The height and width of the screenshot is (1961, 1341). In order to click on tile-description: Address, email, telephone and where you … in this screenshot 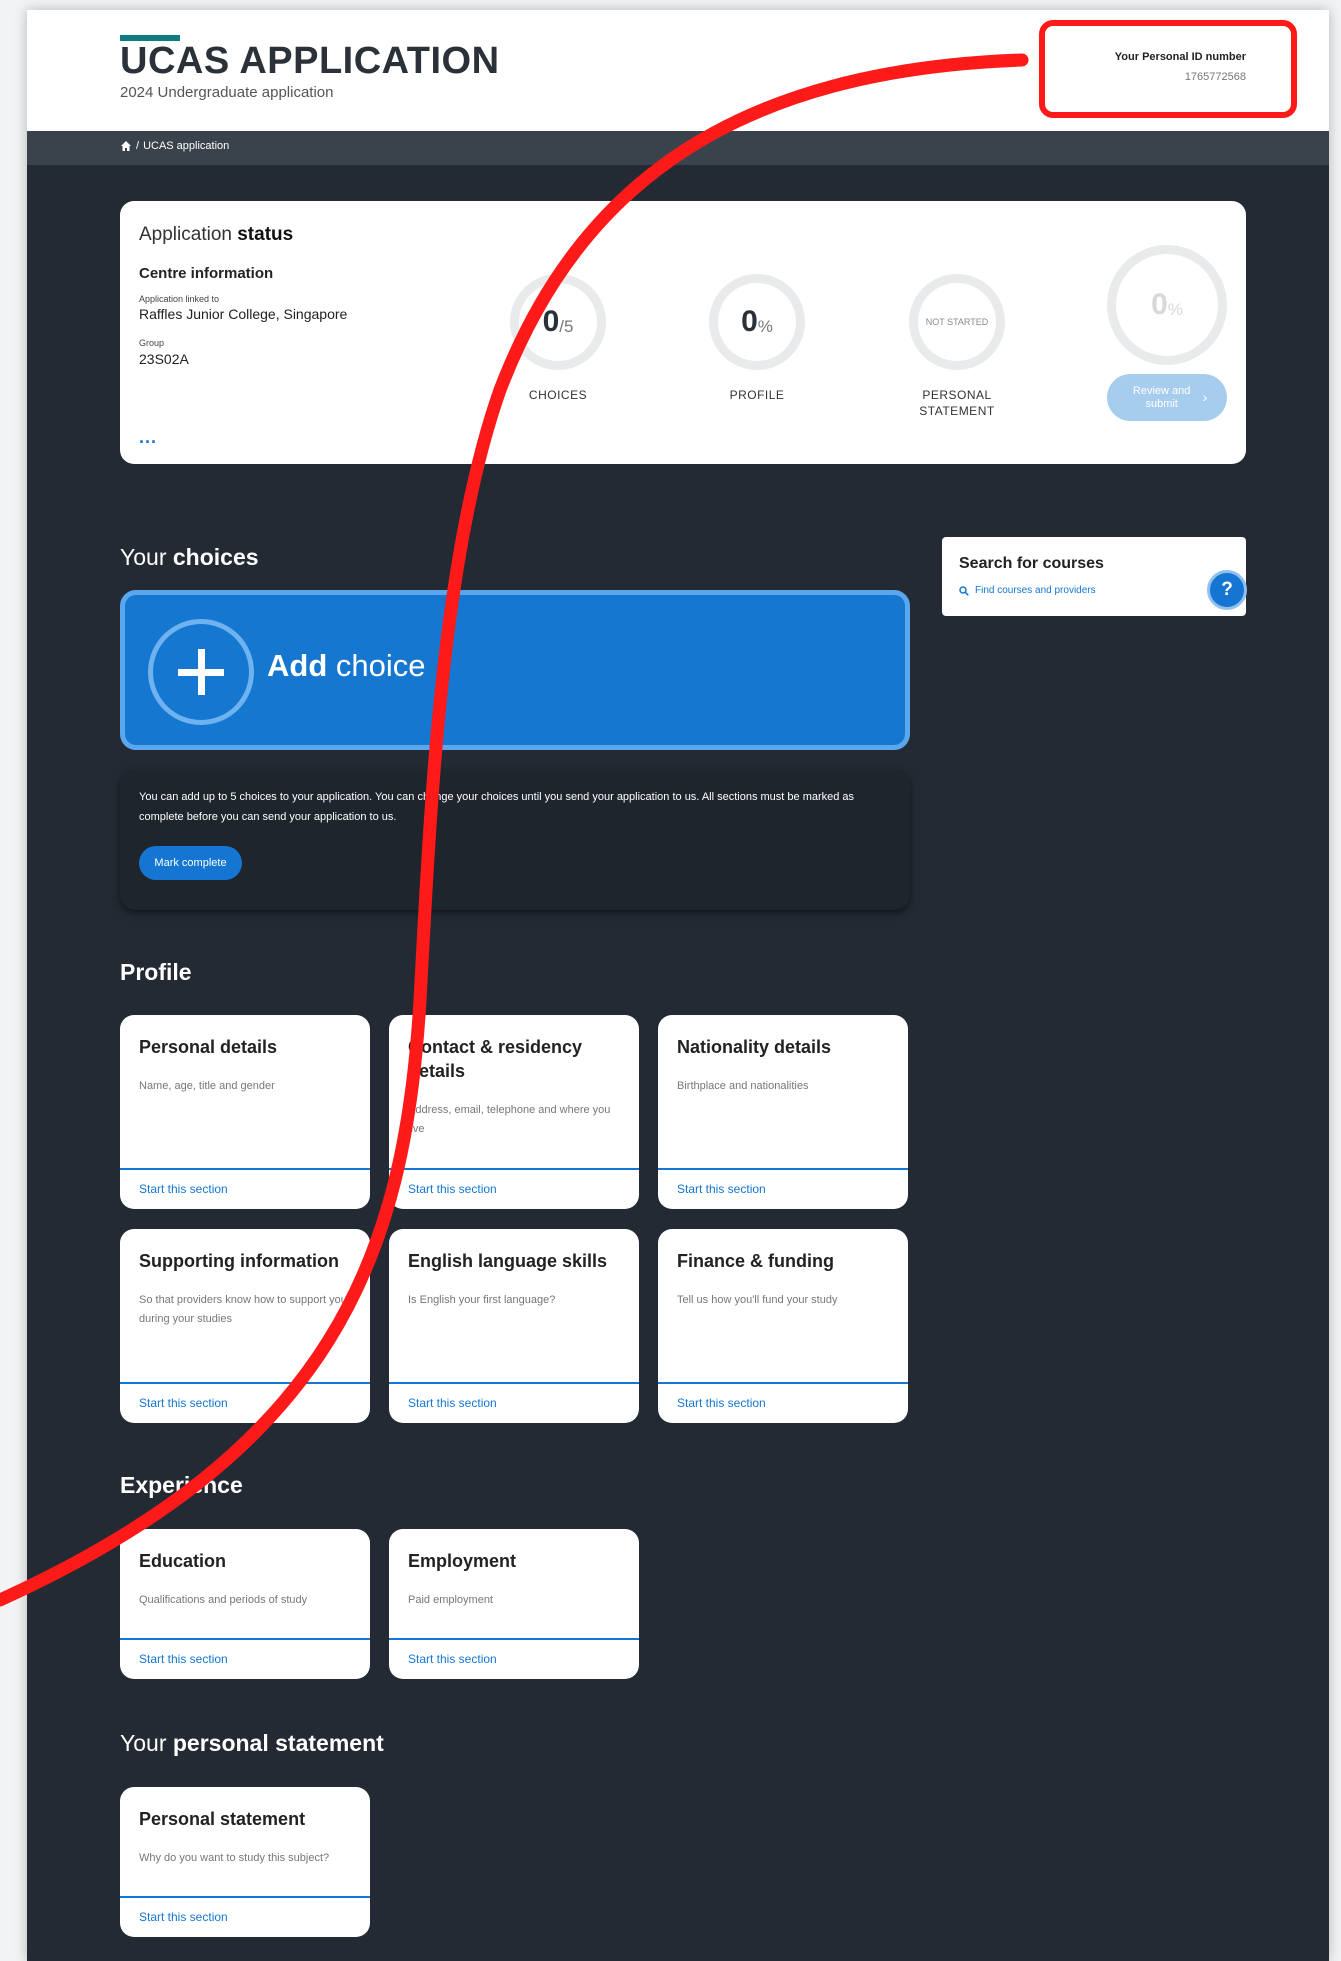, I will do `click(509, 1119)`.